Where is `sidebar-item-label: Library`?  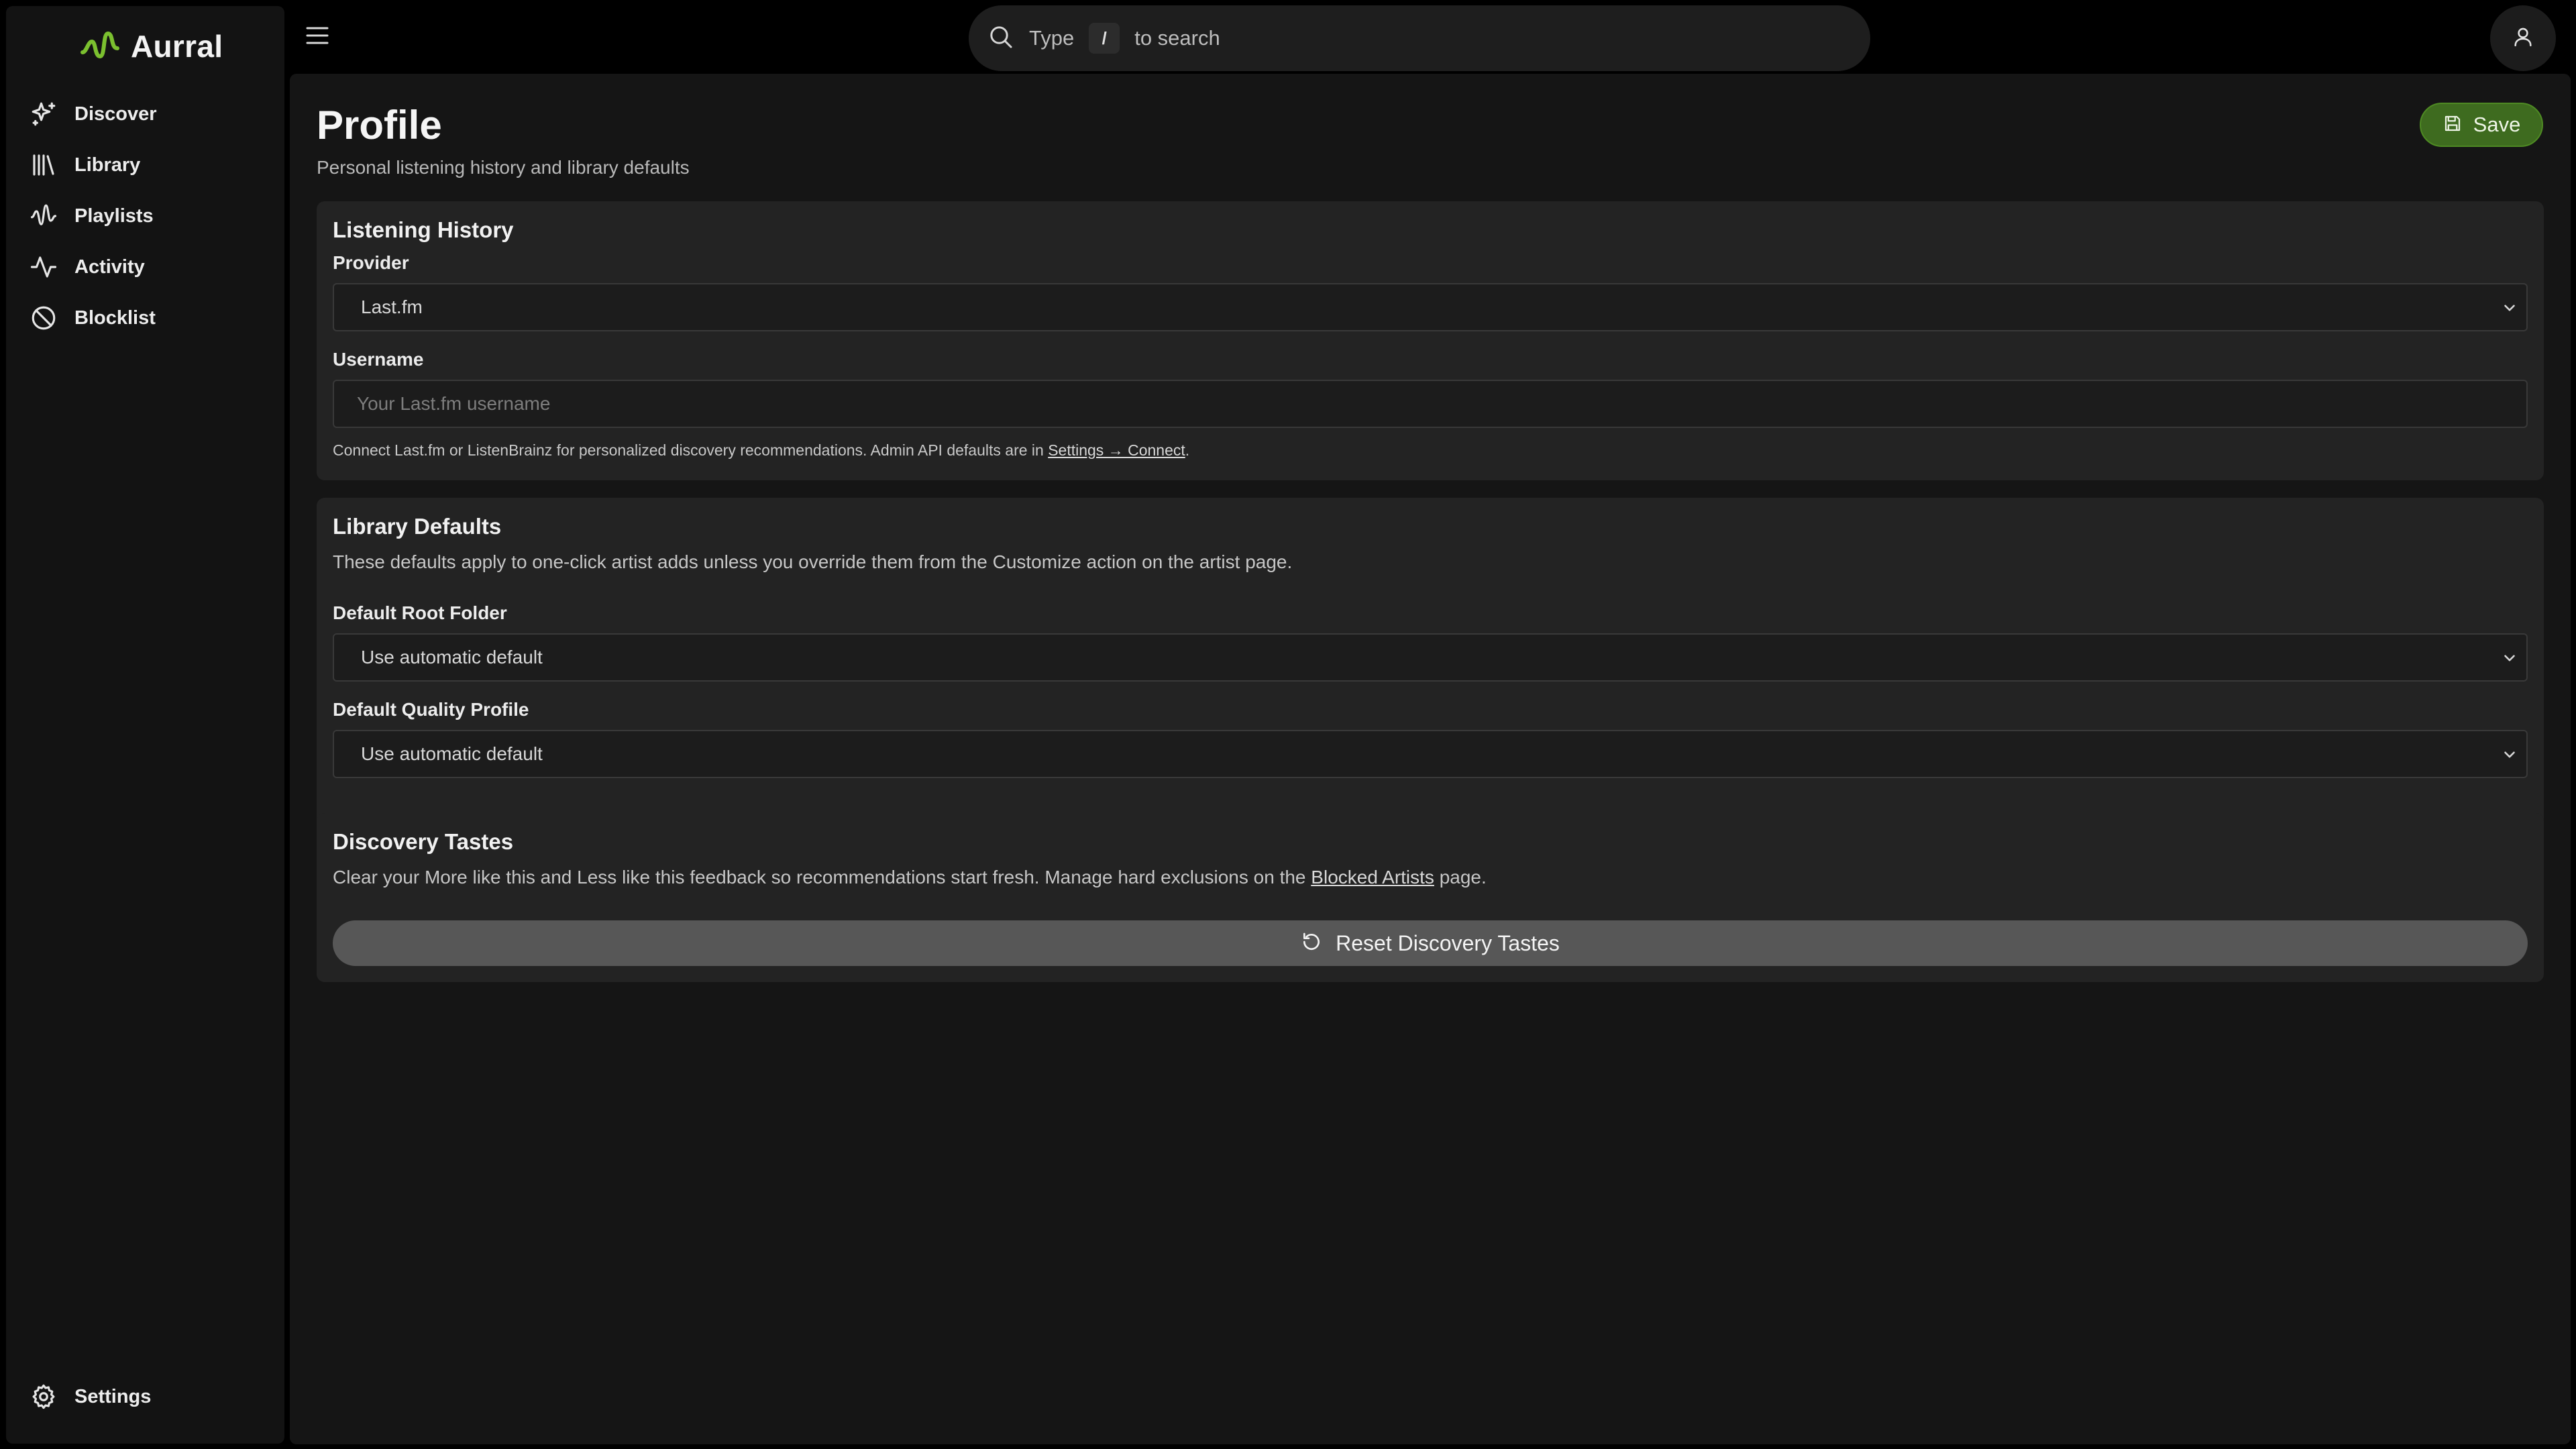 sidebar-item-label: Library is located at coordinates (107, 165).